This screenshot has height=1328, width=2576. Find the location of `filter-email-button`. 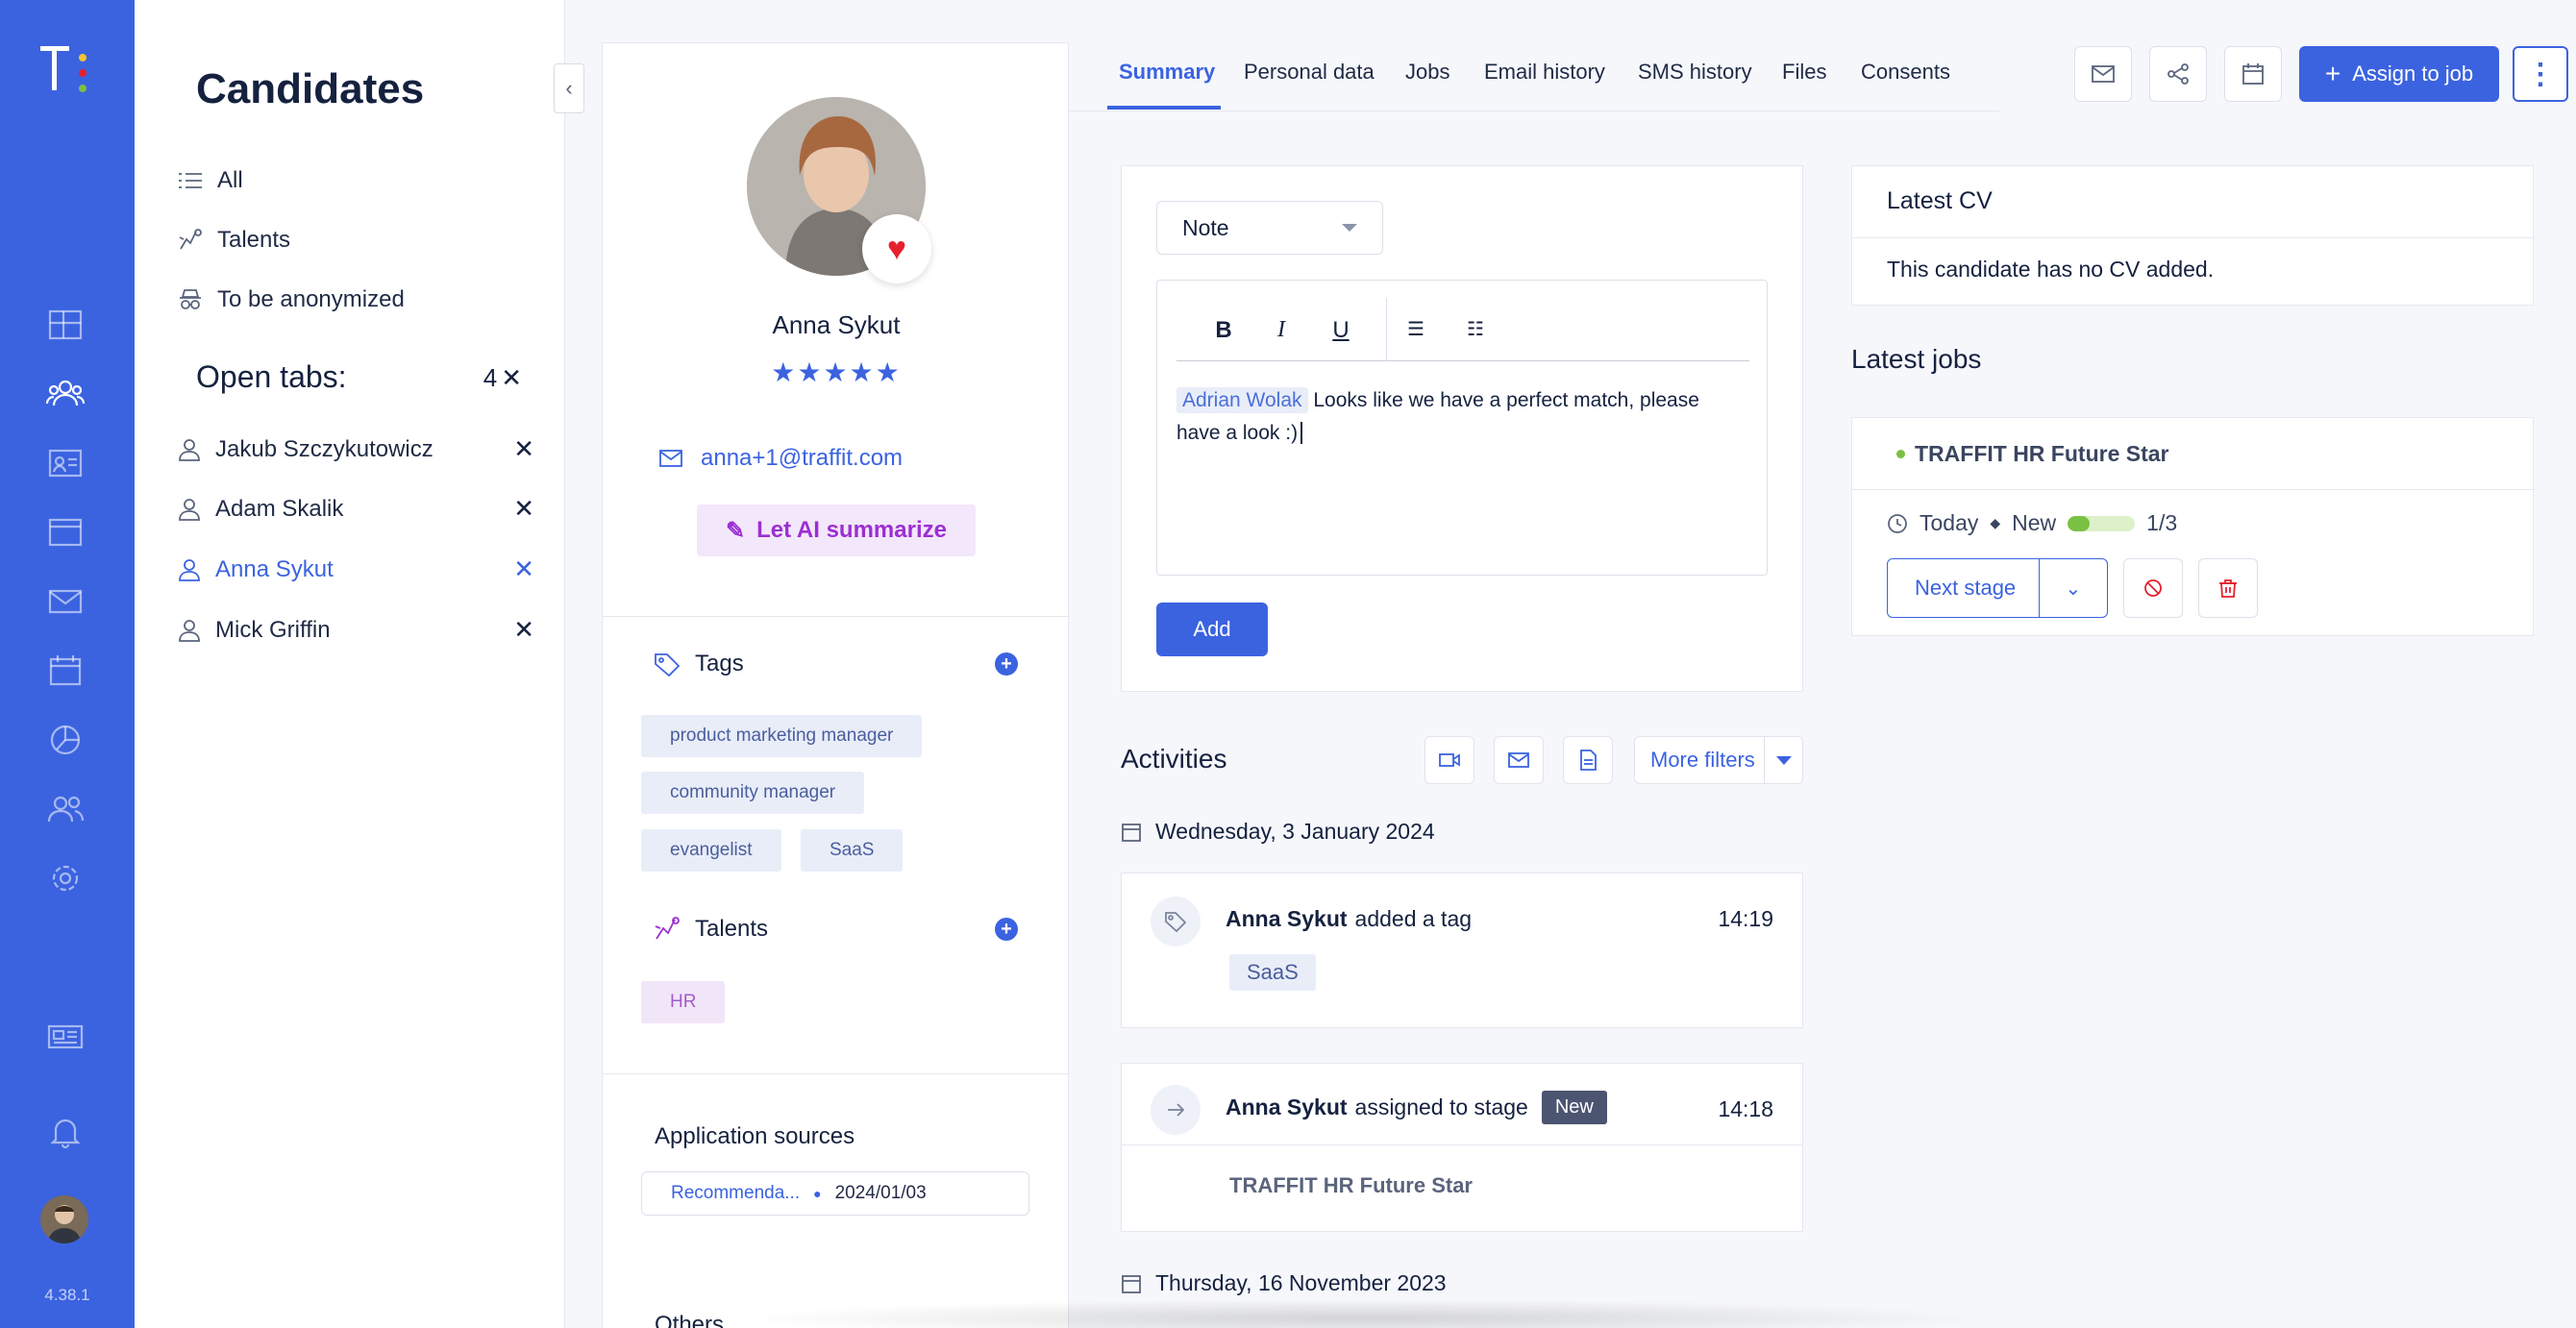

filter-email-button is located at coordinates (1519, 760).